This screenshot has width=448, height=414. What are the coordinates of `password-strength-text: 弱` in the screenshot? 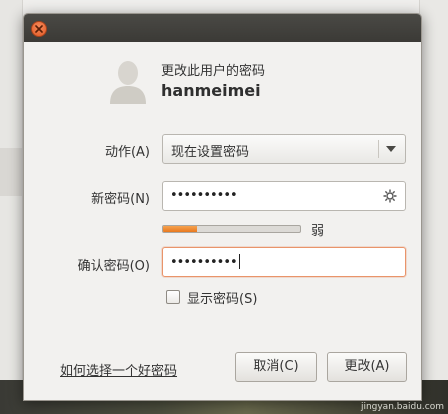 It's located at (318, 231).